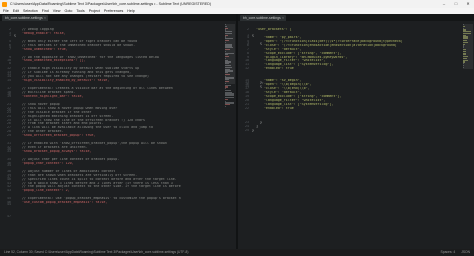 The height and width of the screenshot is (256, 474). Describe the element at coordinates (112, 50) in the screenshot. I see `code-line: 7 "show_unmatched": true,` at that location.